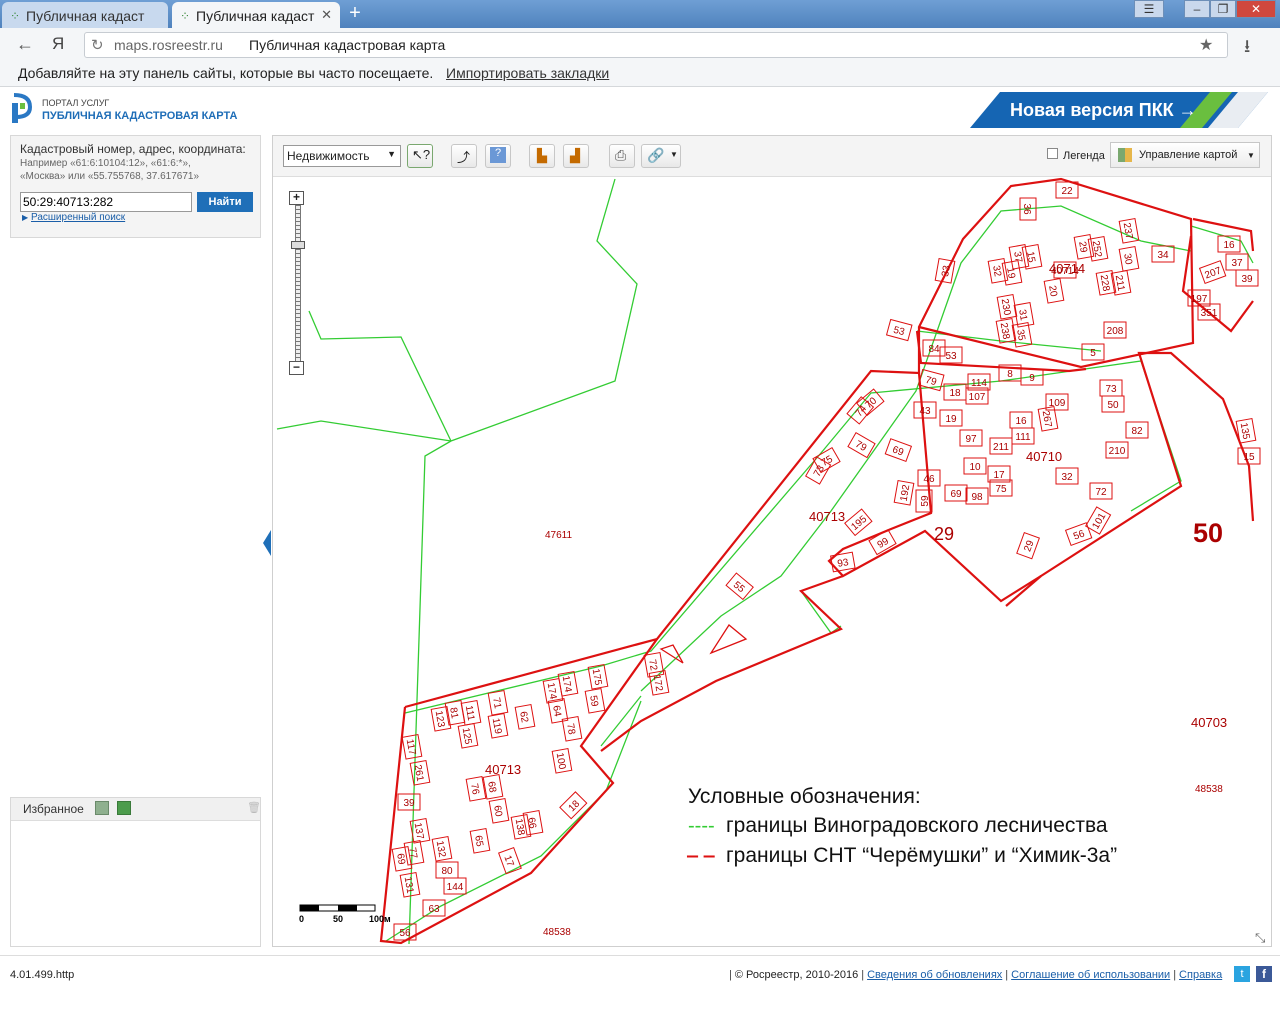 The height and width of the screenshot is (1024, 1280). What do you see at coordinates (1093, 352) in the screenshot?
I see `parcel: 5` at bounding box center [1093, 352].